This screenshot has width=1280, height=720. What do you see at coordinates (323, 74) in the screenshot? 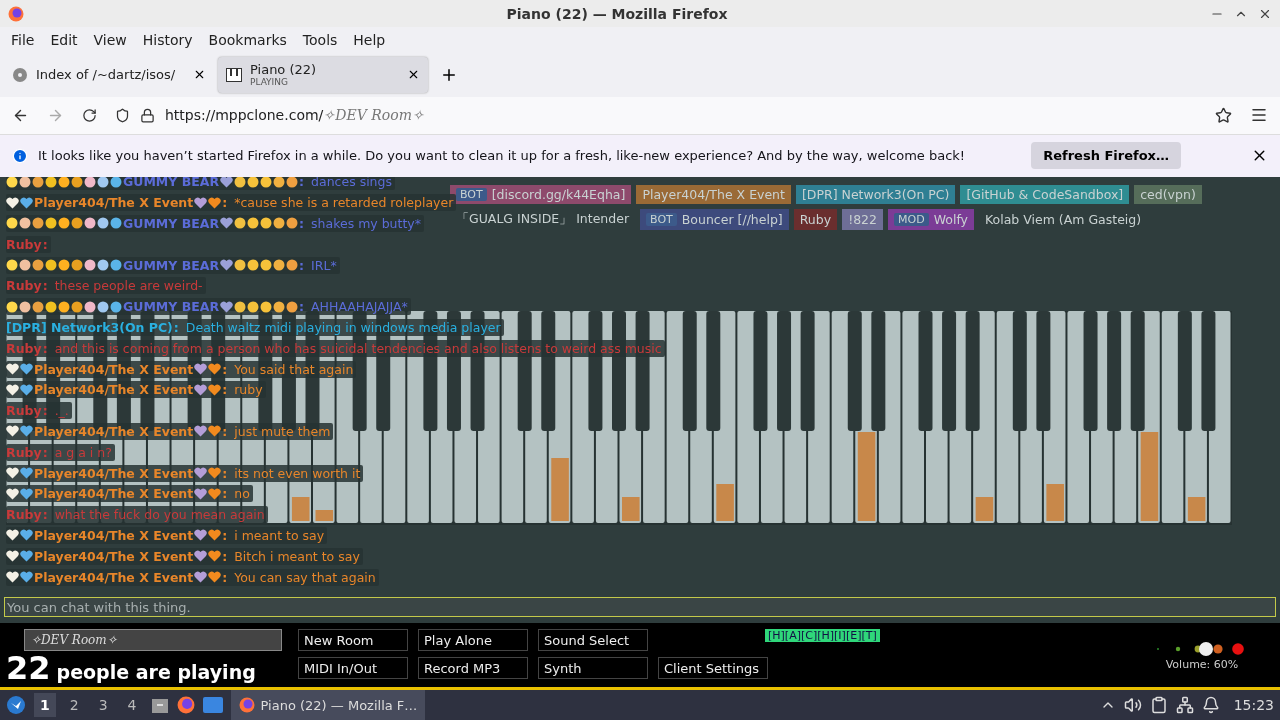
I see `browser-tab: Piano (22) PLAYING` at bounding box center [323, 74].